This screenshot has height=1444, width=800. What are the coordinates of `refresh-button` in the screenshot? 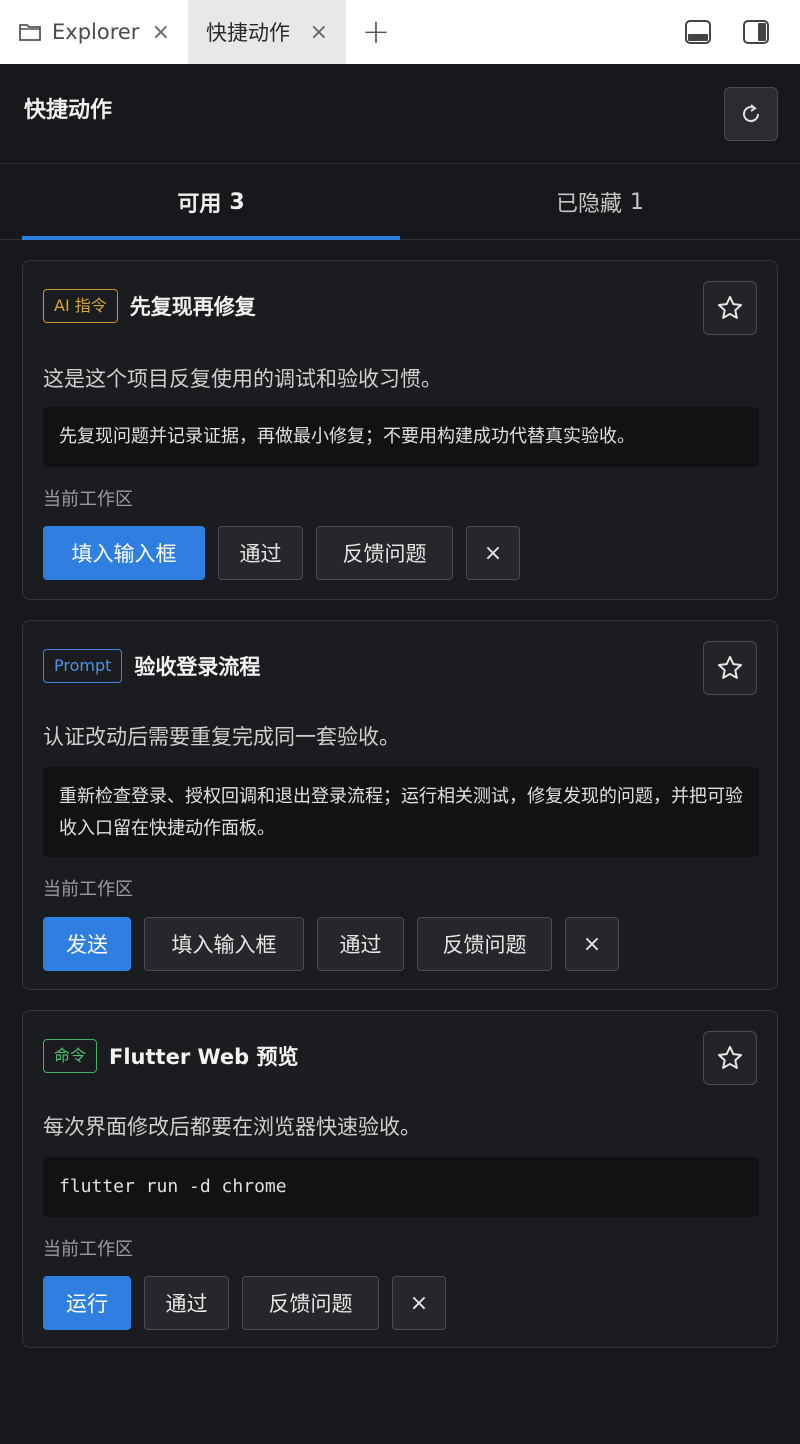 It's located at (751, 114).